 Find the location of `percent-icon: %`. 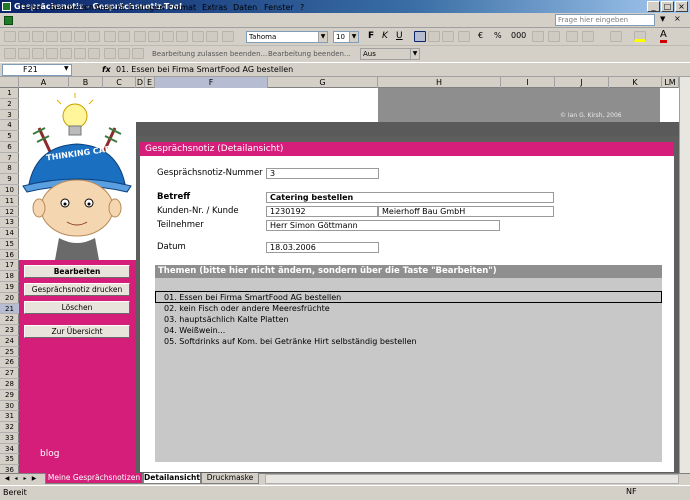

percent-icon: % is located at coordinates (498, 35).